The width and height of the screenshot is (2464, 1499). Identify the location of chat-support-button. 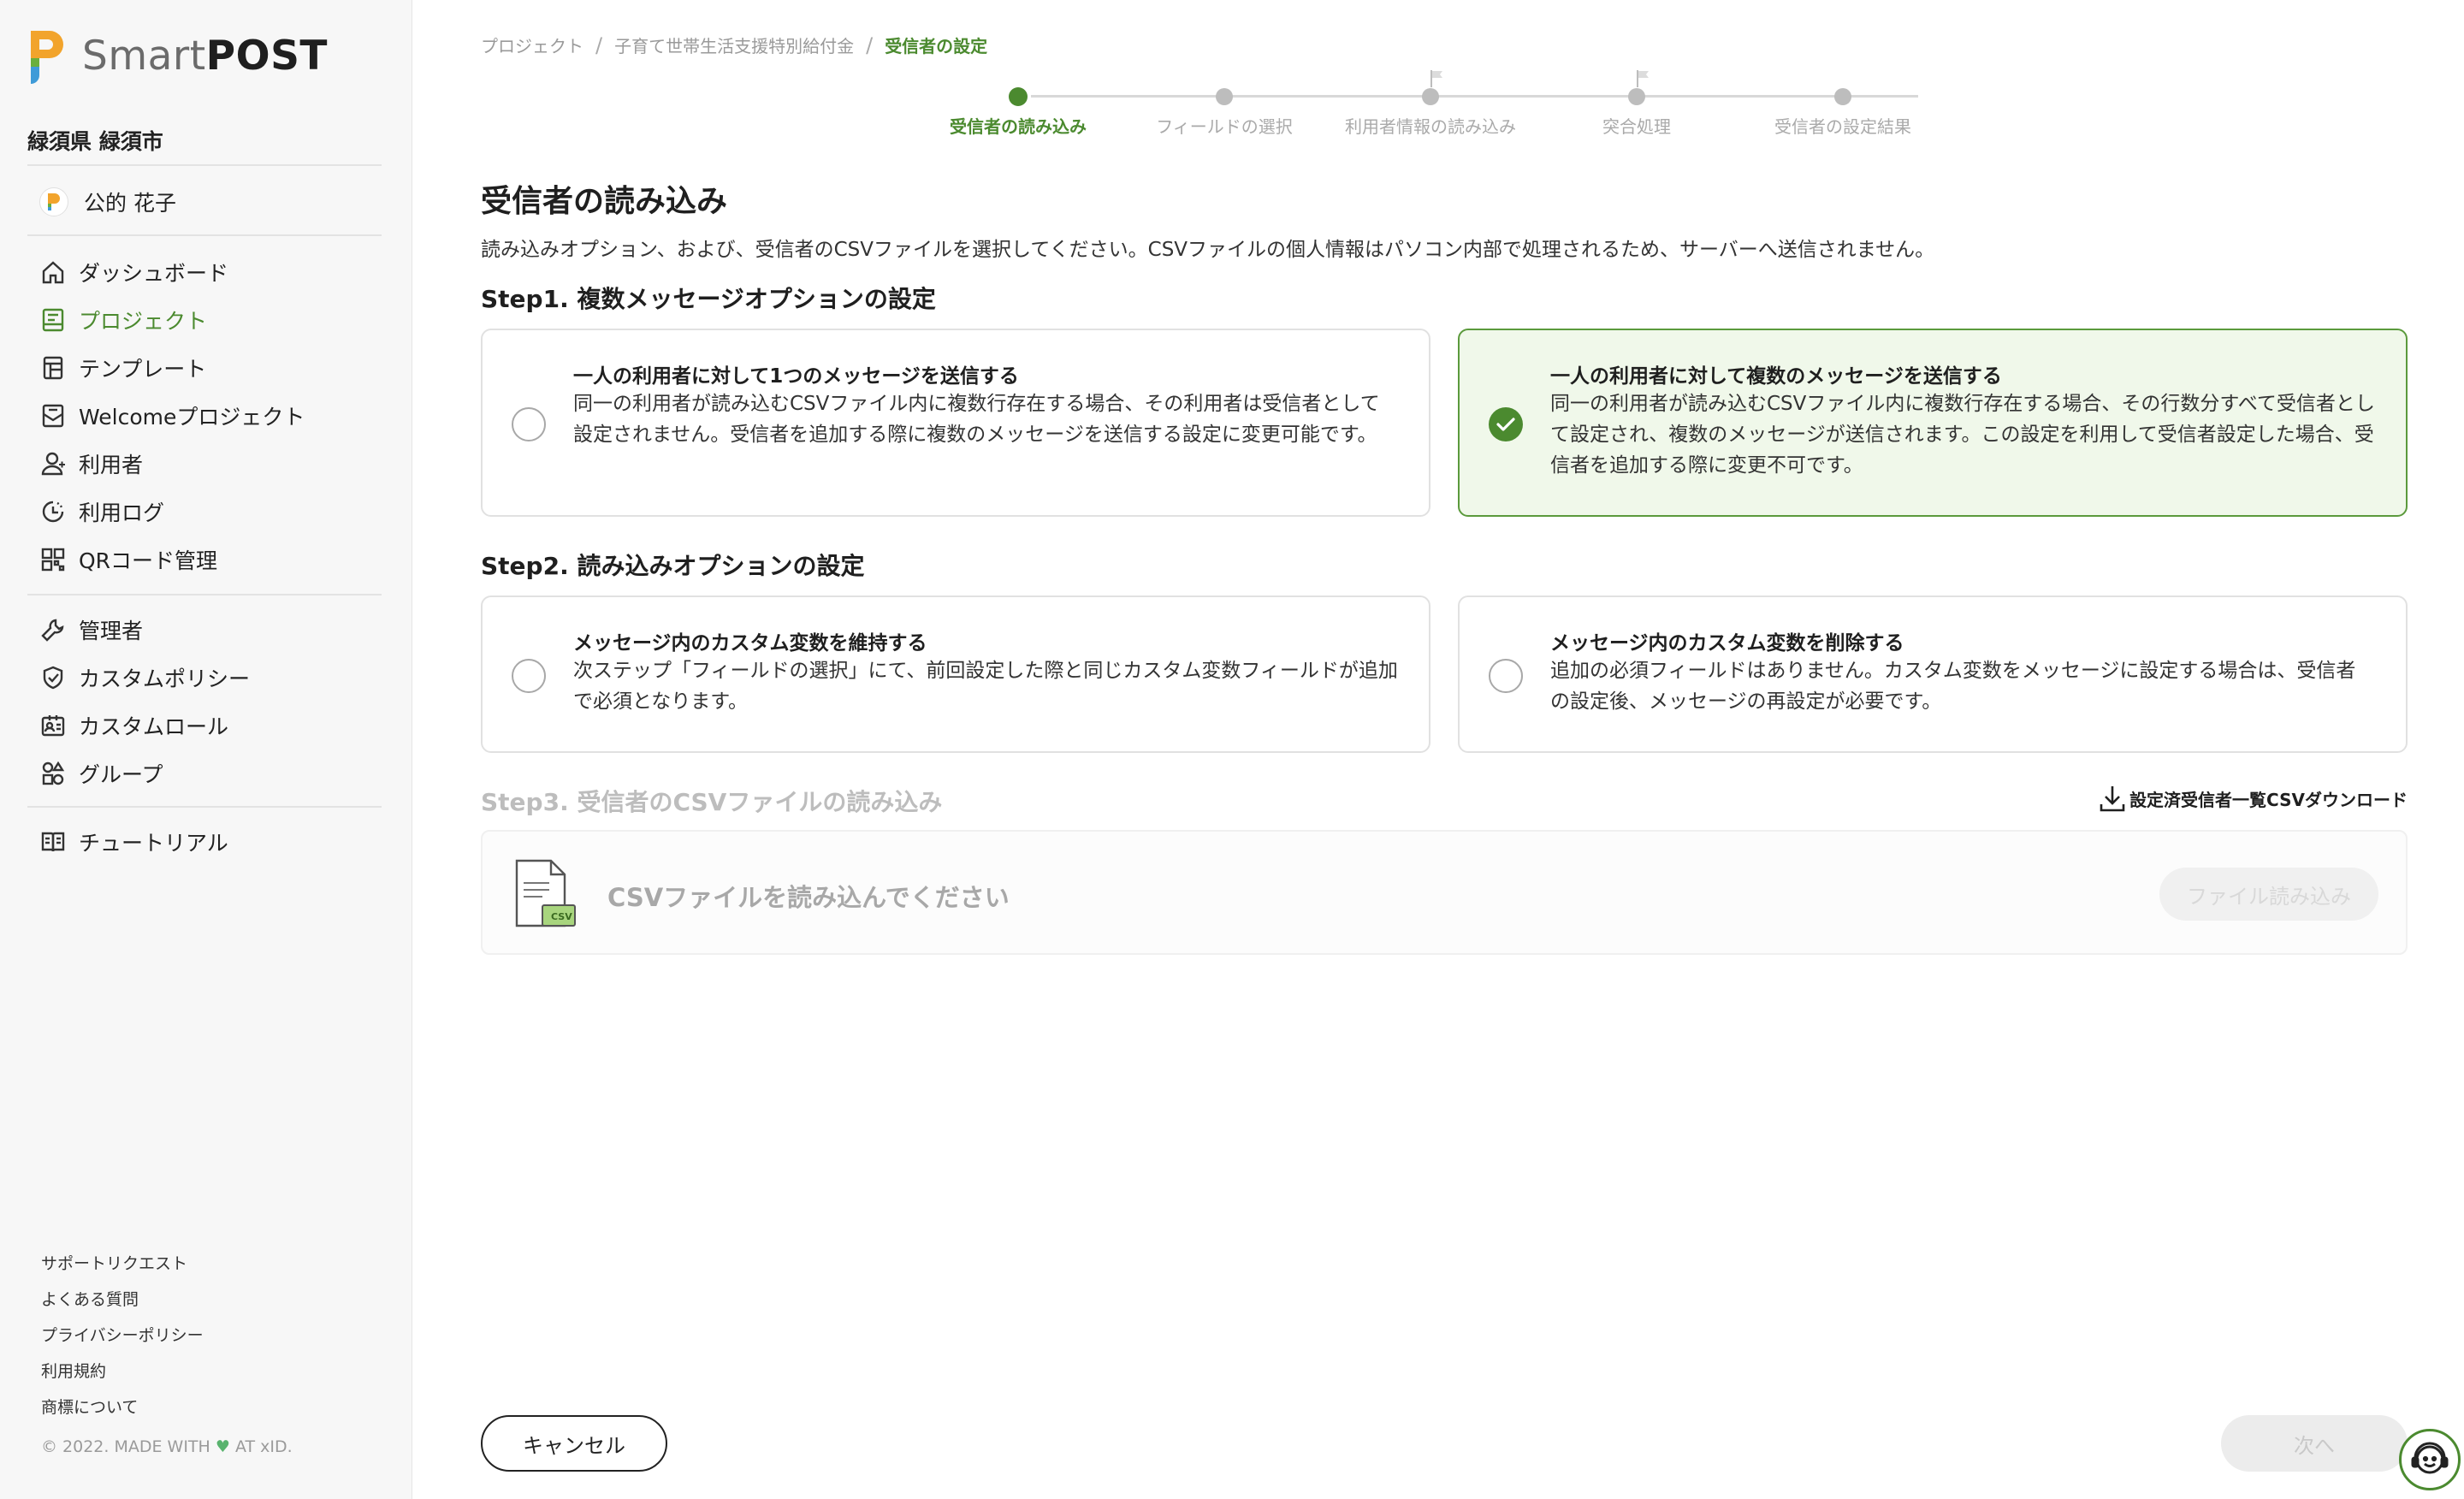
(2430, 1459).